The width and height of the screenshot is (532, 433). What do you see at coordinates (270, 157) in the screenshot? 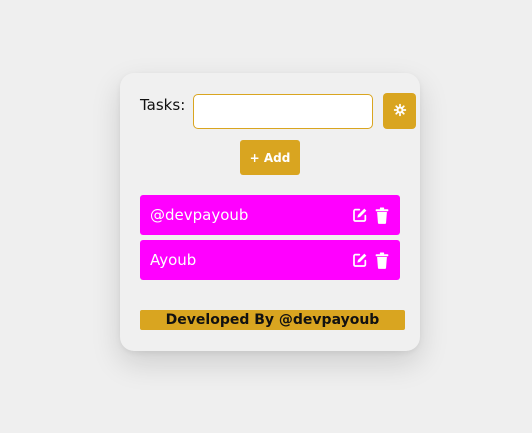
I see `add-task-button: + Add` at bounding box center [270, 157].